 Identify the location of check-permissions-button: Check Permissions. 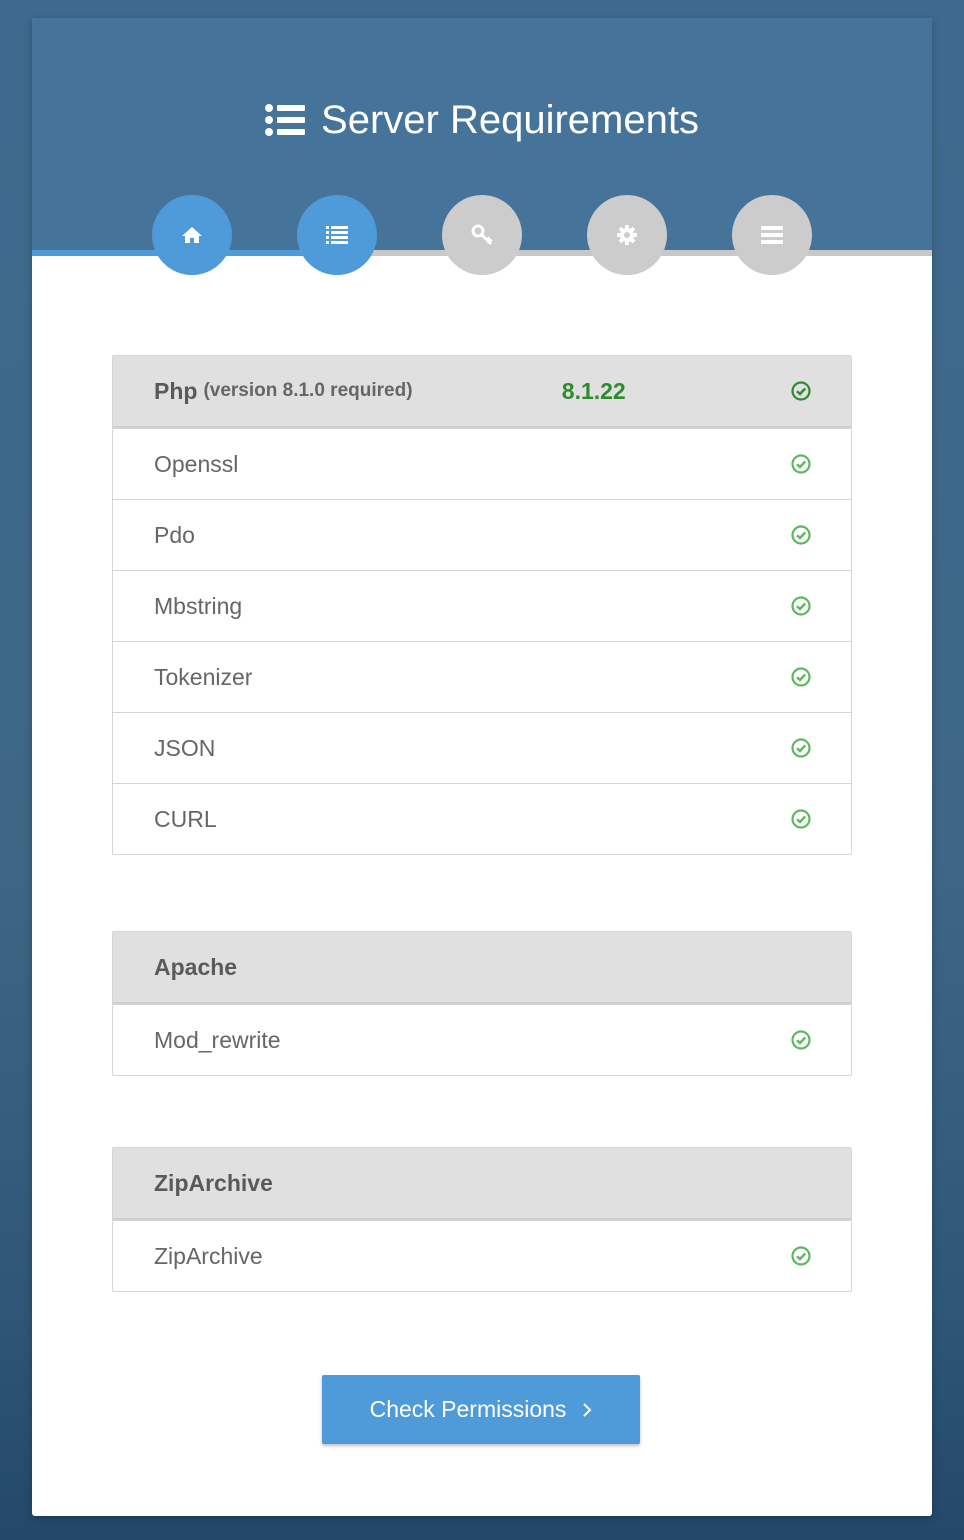
(481, 1409).